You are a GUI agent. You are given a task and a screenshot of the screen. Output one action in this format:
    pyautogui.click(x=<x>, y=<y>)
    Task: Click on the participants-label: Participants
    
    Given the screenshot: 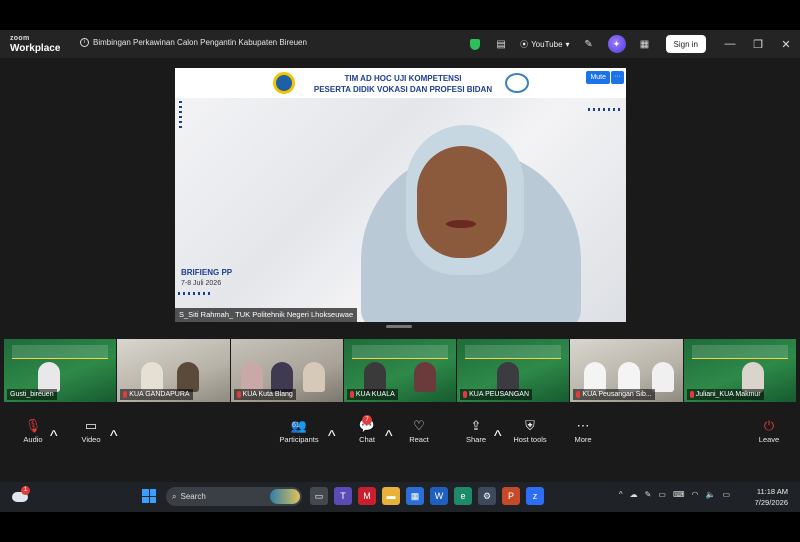 What is the action you would take?
    pyautogui.click(x=299, y=439)
    